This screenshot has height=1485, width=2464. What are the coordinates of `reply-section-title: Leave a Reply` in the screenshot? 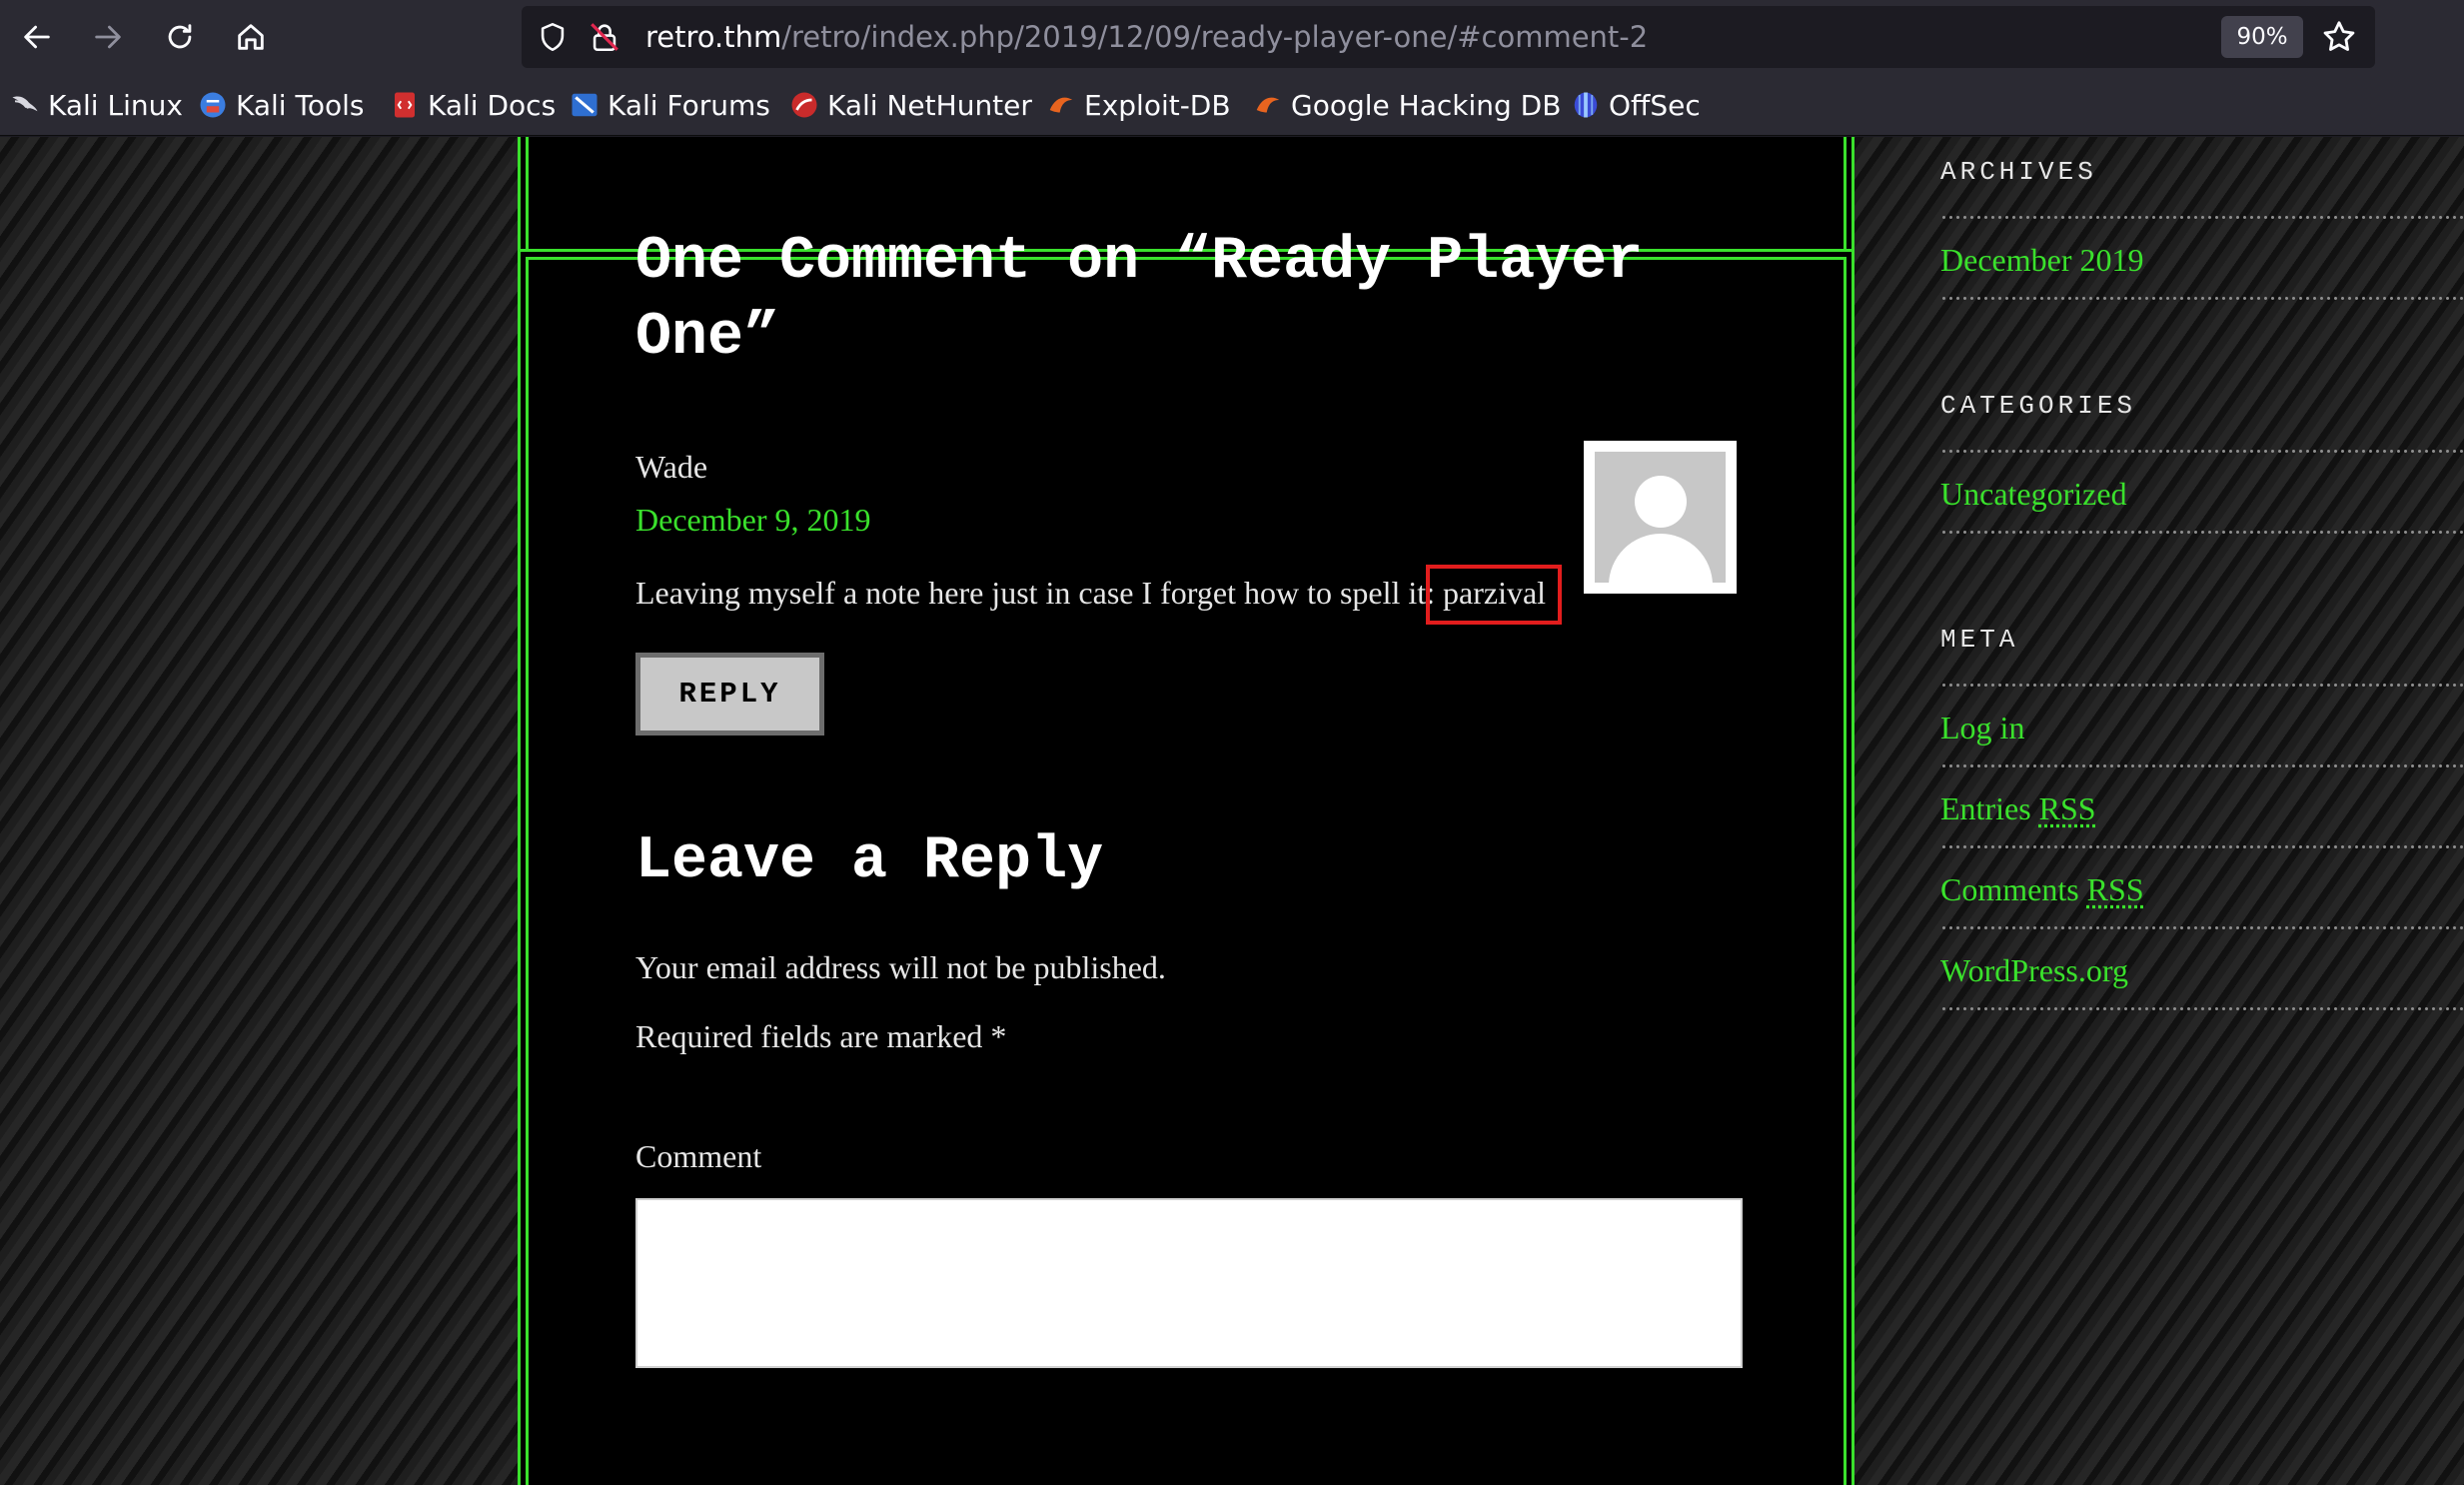 It's located at (869, 861).